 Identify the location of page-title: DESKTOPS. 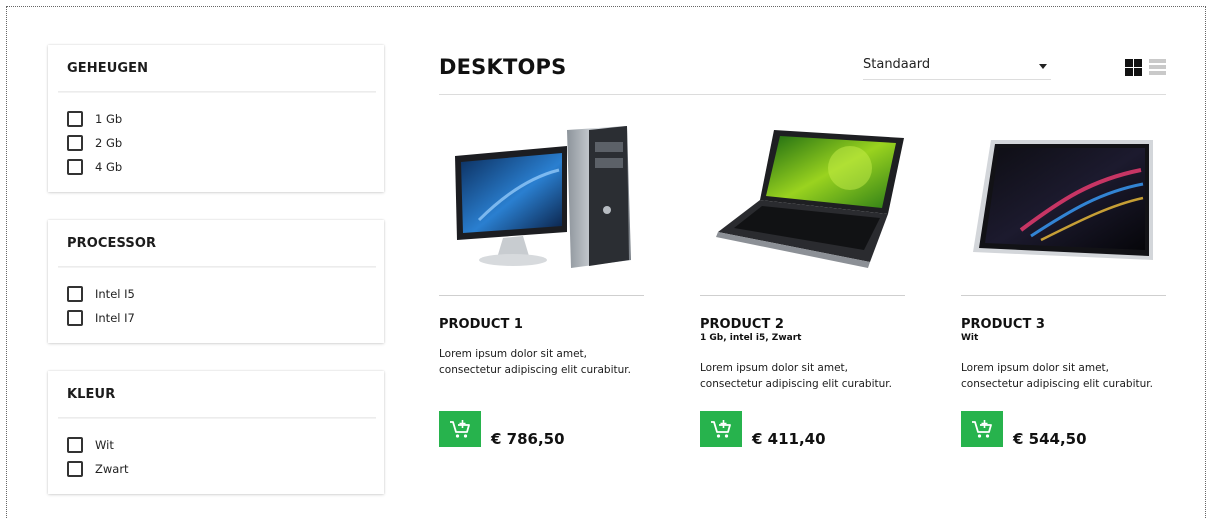
(503, 67).